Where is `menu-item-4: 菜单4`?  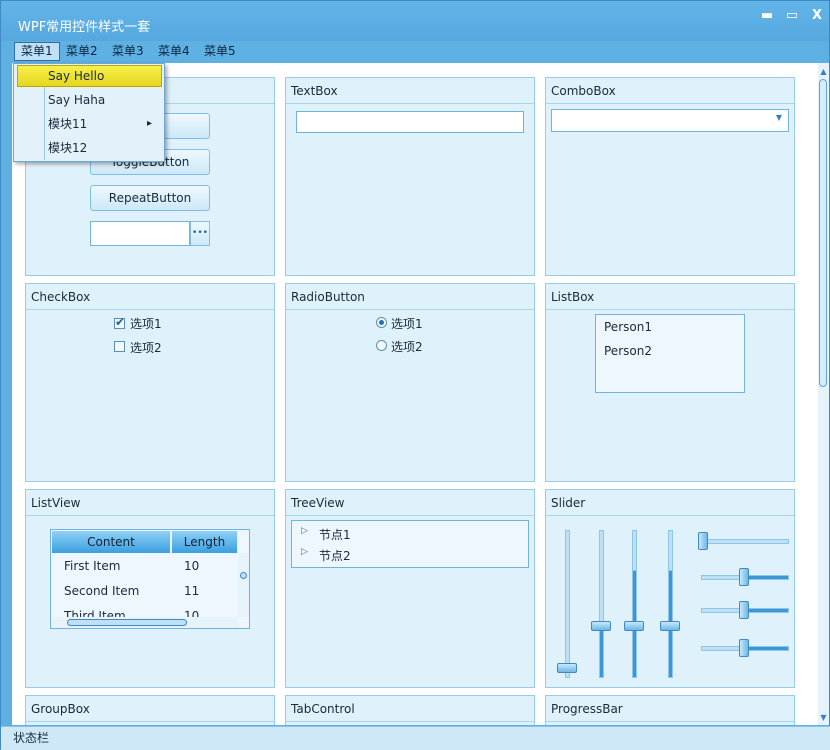 menu-item-4: 菜单4 is located at coordinates (174, 51).